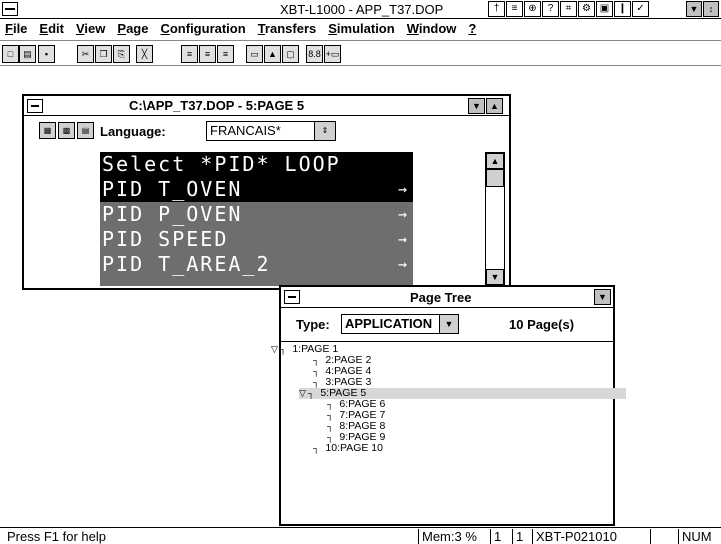 This screenshot has width=721, height=544. Describe the element at coordinates (288, 29) in the screenshot. I see `menu-transfers: Transfers` at that location.